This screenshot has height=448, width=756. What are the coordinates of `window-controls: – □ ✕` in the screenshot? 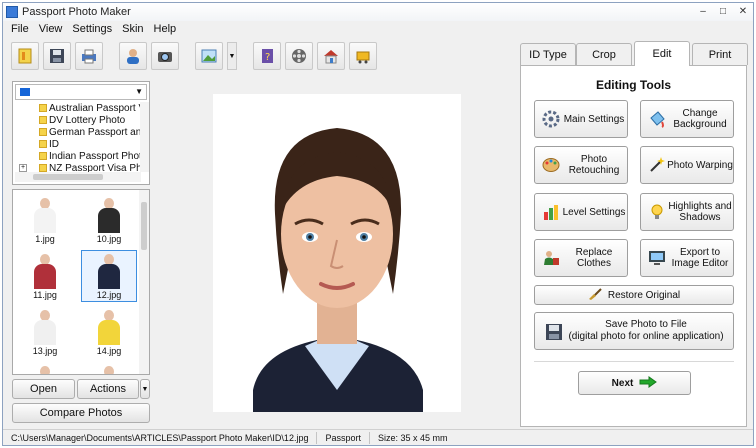 It's located at (723, 11).